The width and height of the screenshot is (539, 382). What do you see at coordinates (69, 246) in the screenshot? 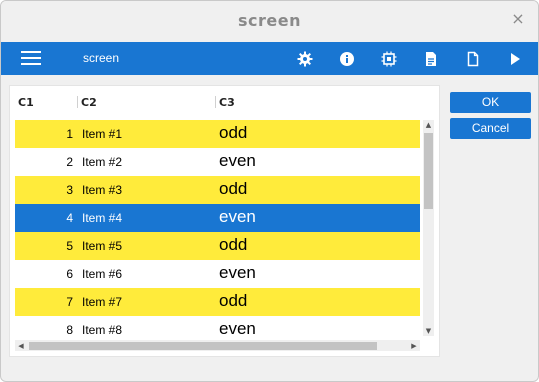
I see `cell-c1: 5` at bounding box center [69, 246].